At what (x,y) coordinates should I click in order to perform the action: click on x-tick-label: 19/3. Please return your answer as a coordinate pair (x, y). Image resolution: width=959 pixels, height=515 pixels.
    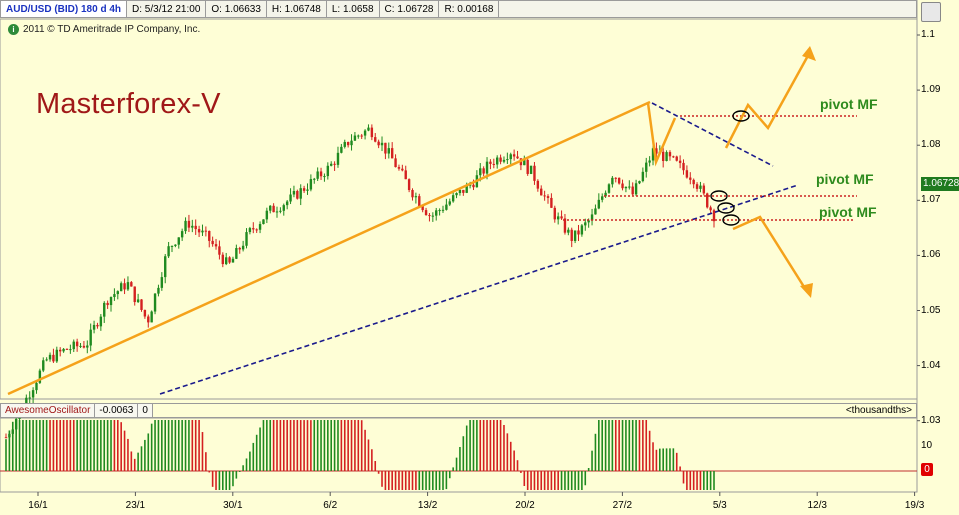
    Looking at the image, I should click on (914, 505).